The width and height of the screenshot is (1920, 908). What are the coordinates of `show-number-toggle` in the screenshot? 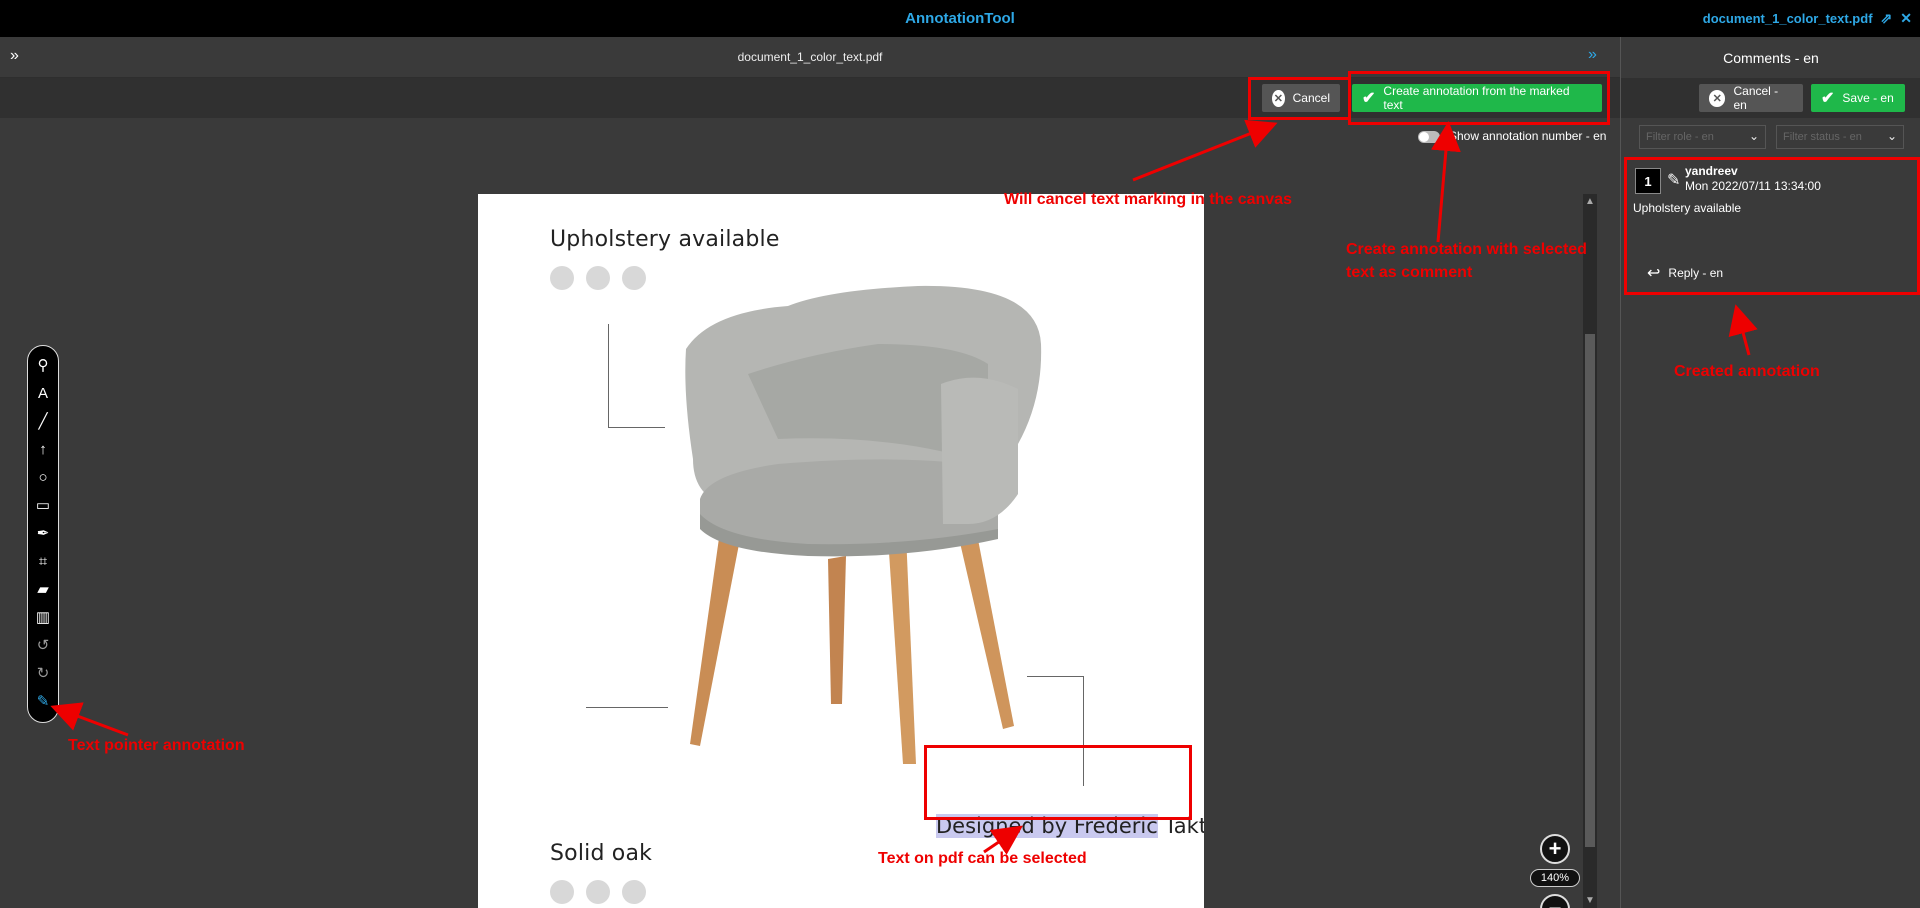 It's located at (1429, 137).